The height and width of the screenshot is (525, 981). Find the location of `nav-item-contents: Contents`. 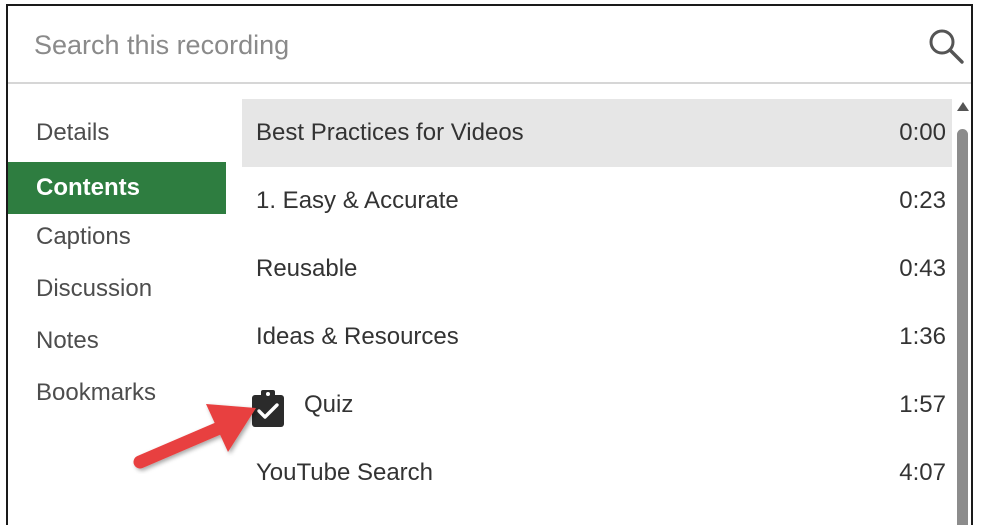

nav-item-contents: Contents is located at coordinates (117, 188).